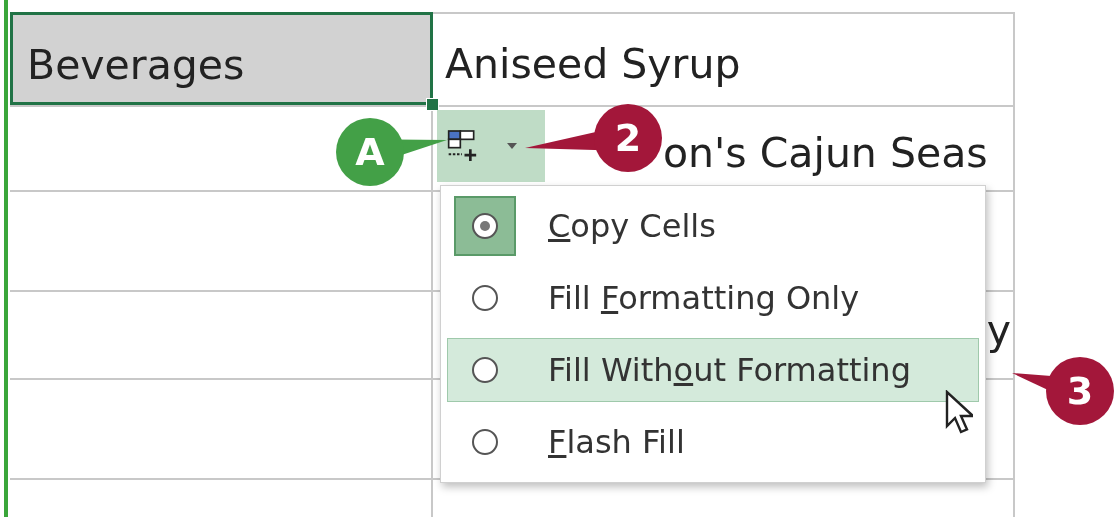 Image resolution: width=1114 pixels, height=517 pixels. What do you see at coordinates (432, 104) in the screenshot?
I see `fill-handle` at bounding box center [432, 104].